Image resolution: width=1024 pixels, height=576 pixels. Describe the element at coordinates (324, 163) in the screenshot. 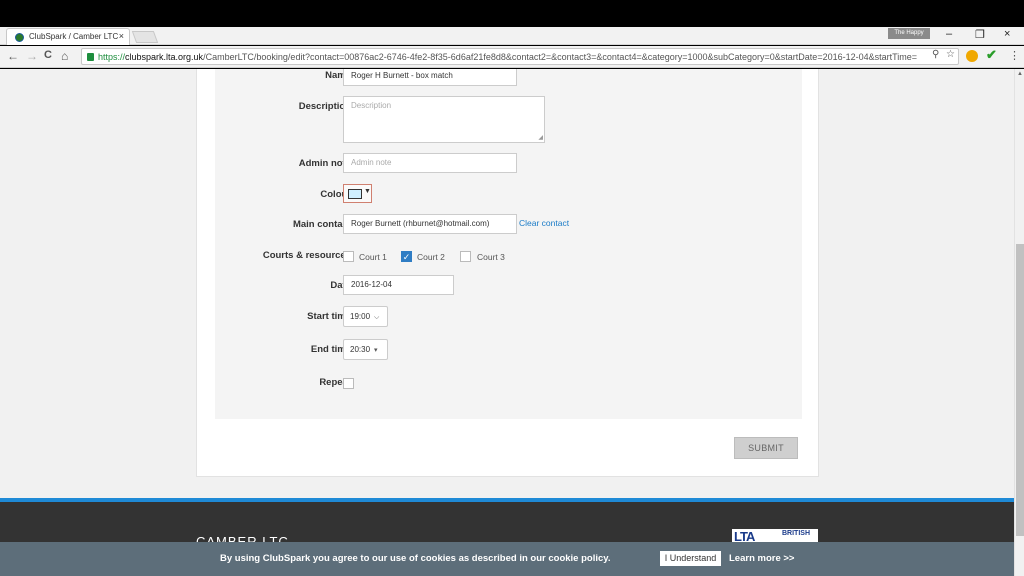

I see `admin-note-label: Admin note` at that location.